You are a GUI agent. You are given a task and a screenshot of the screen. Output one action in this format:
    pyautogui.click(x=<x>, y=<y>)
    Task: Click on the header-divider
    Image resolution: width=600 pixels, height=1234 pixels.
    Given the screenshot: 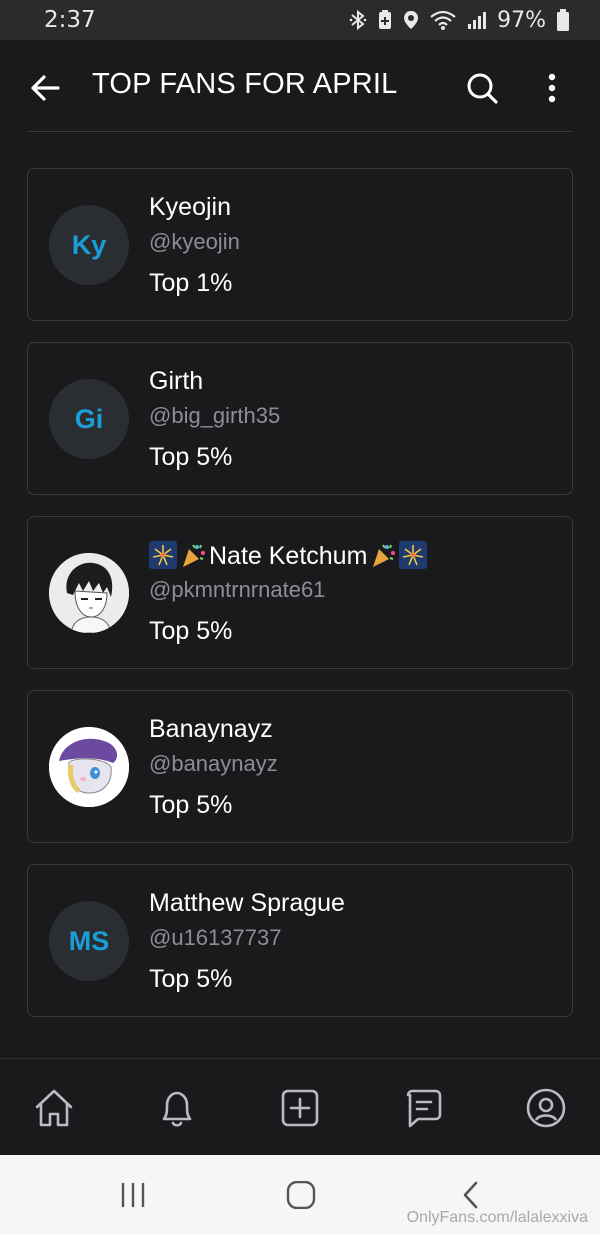 What is the action you would take?
    pyautogui.click(x=300, y=131)
    